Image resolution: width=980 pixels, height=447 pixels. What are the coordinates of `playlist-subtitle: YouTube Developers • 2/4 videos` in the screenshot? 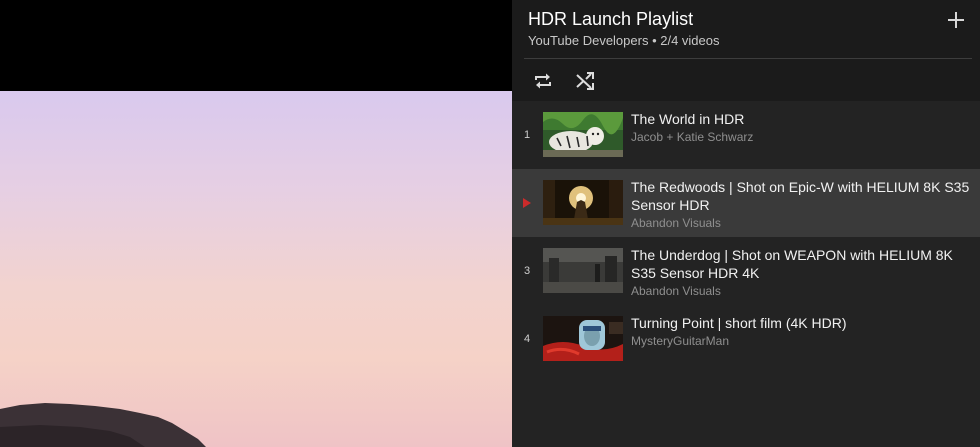 It's located at (624, 40).